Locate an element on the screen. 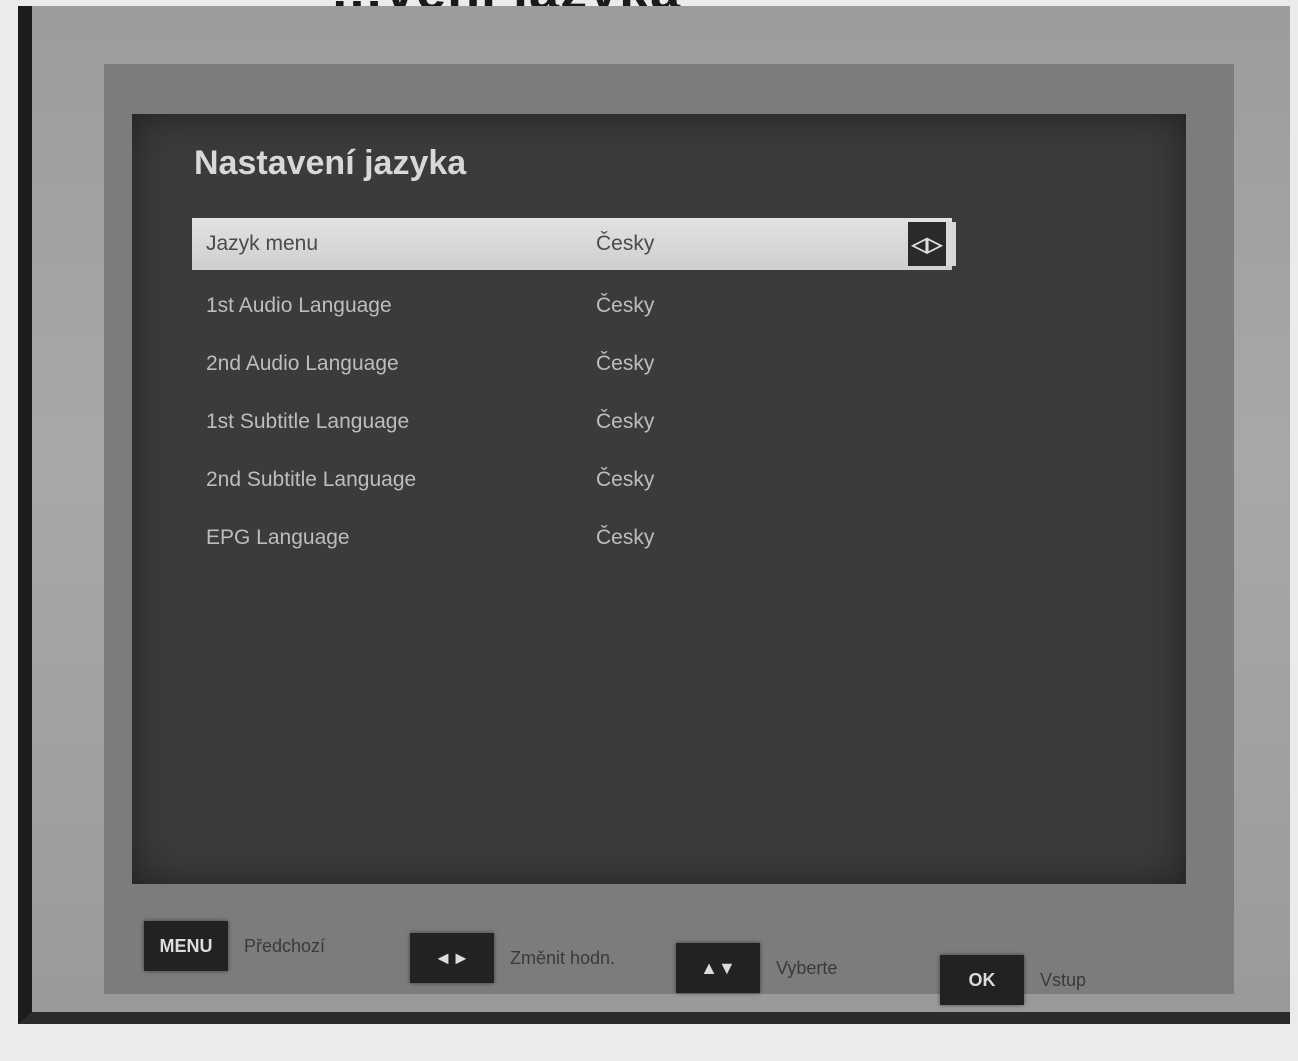  menu-row-1st-subtitle-language: 1st Subtitle Language Česky is located at coordinates (572, 422).